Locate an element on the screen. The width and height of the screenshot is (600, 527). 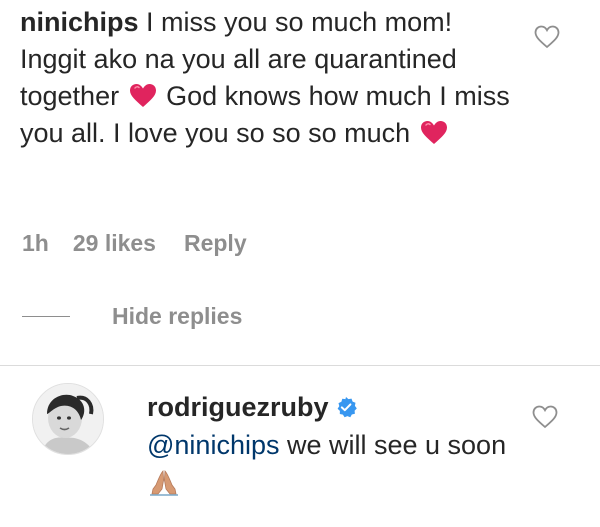
hide-replies-label: Hide replies is located at coordinates (177, 316).